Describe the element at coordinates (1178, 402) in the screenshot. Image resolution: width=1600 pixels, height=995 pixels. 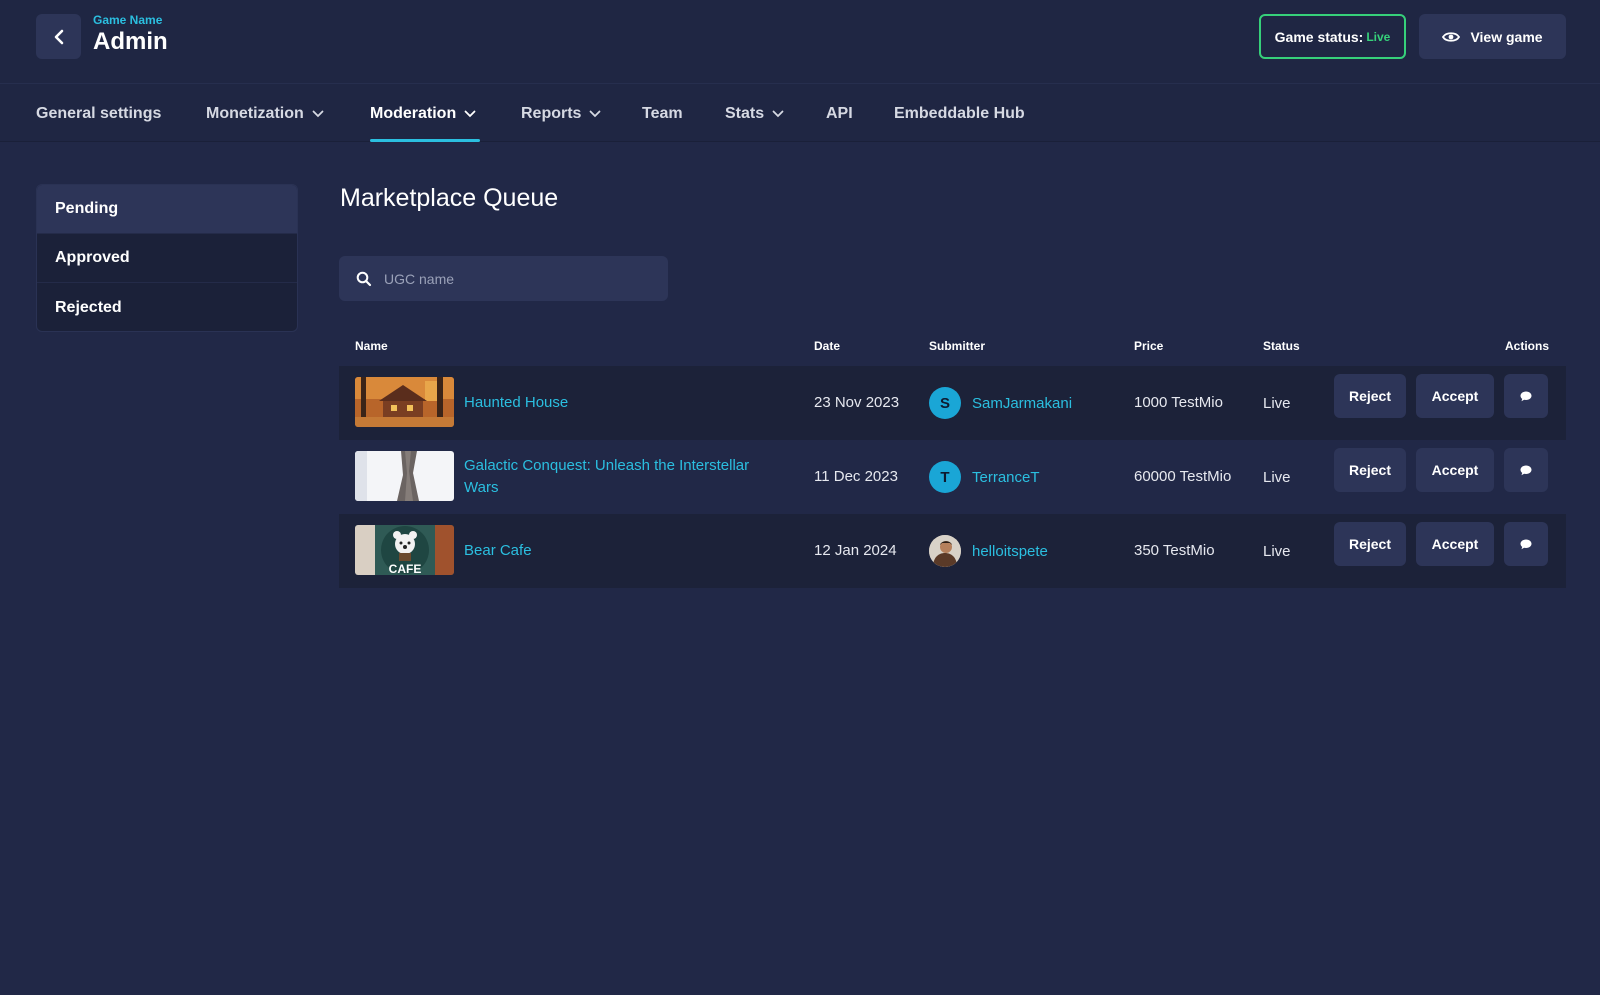
I see `item-price: 1000 TestMio` at that location.